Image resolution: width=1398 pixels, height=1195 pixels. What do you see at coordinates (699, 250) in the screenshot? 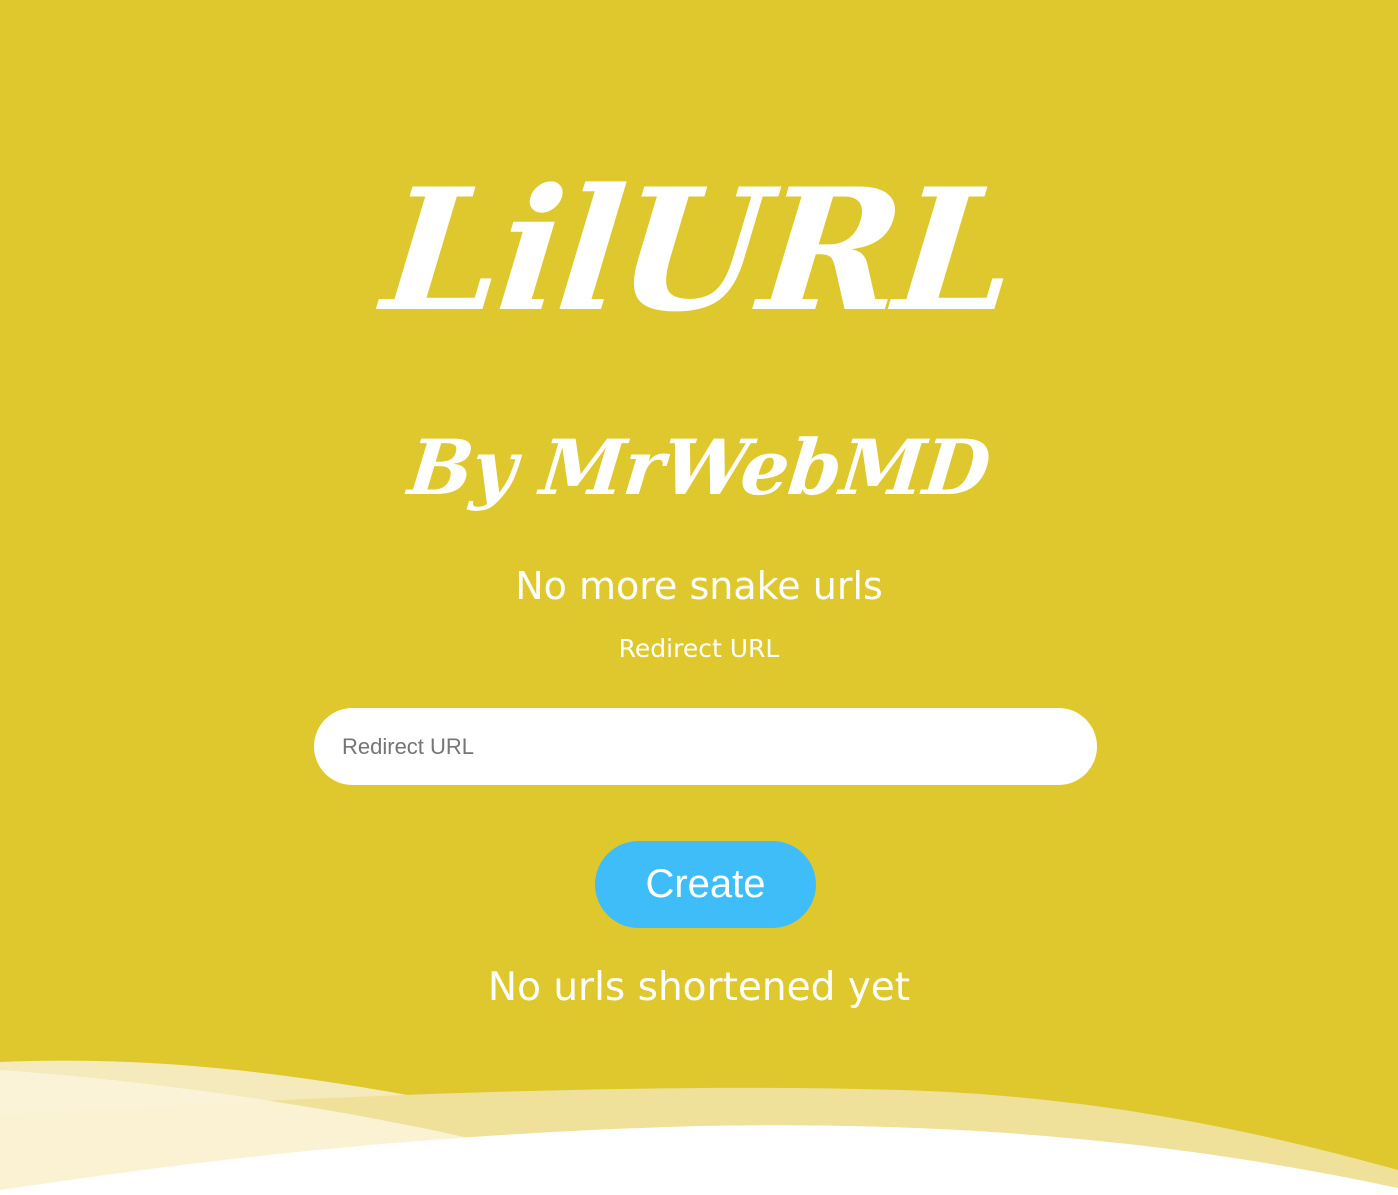
I see `app-logo: LilURL` at bounding box center [699, 250].